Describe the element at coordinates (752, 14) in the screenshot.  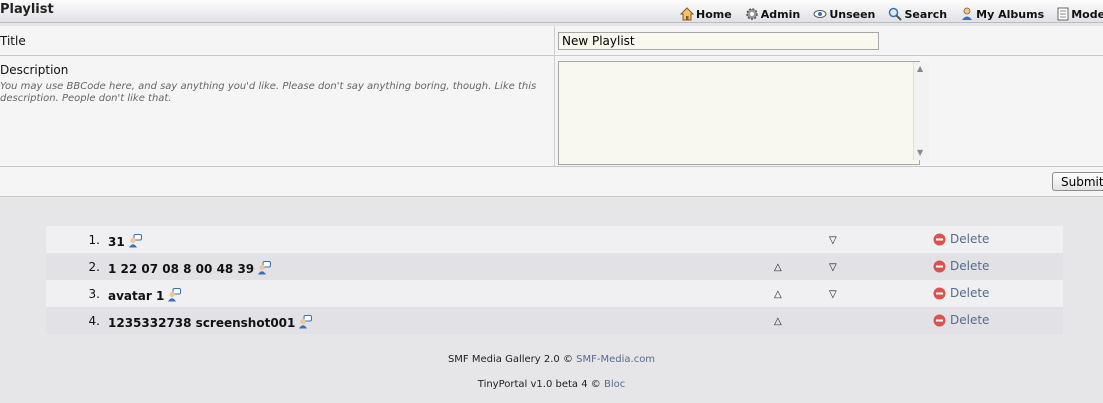
I see `gear-icon` at that location.